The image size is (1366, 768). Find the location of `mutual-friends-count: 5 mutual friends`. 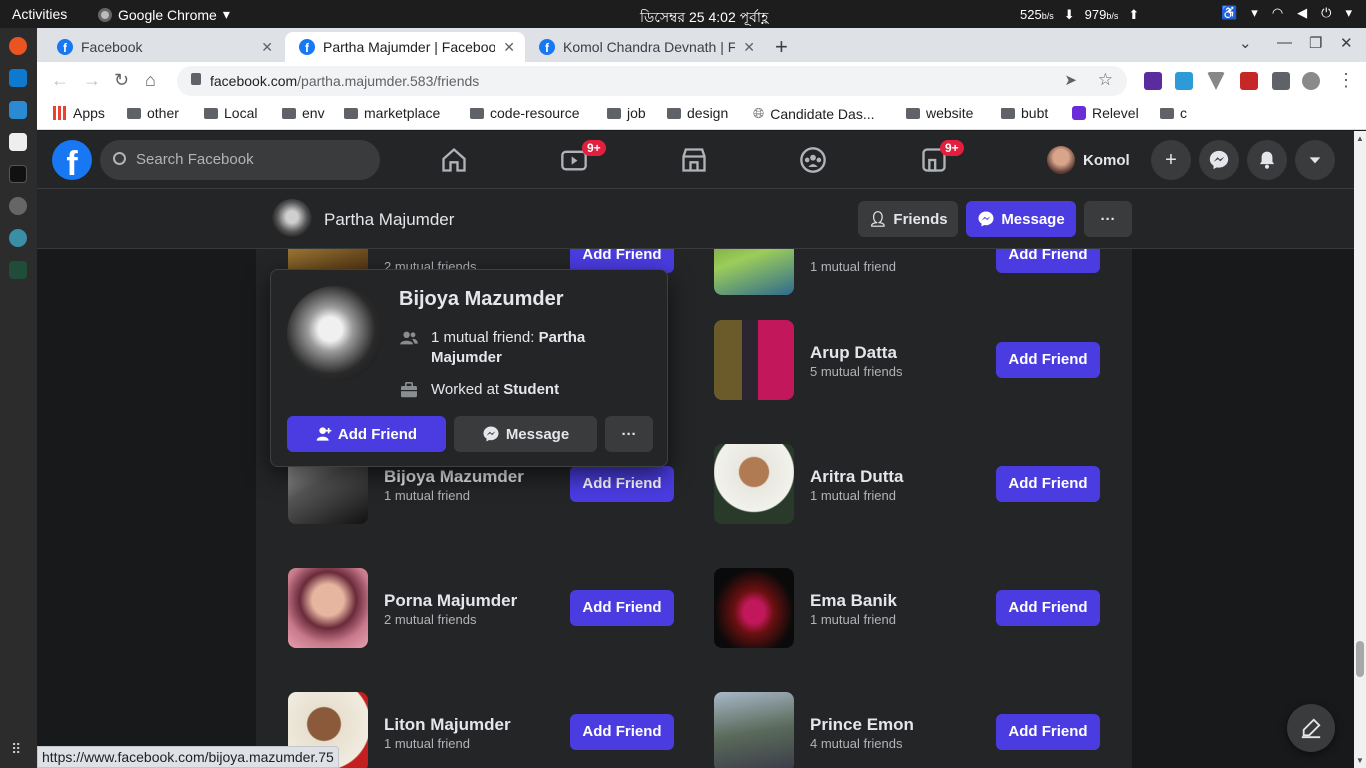

mutual-friends-count: 5 mutual friends is located at coordinates (856, 371).